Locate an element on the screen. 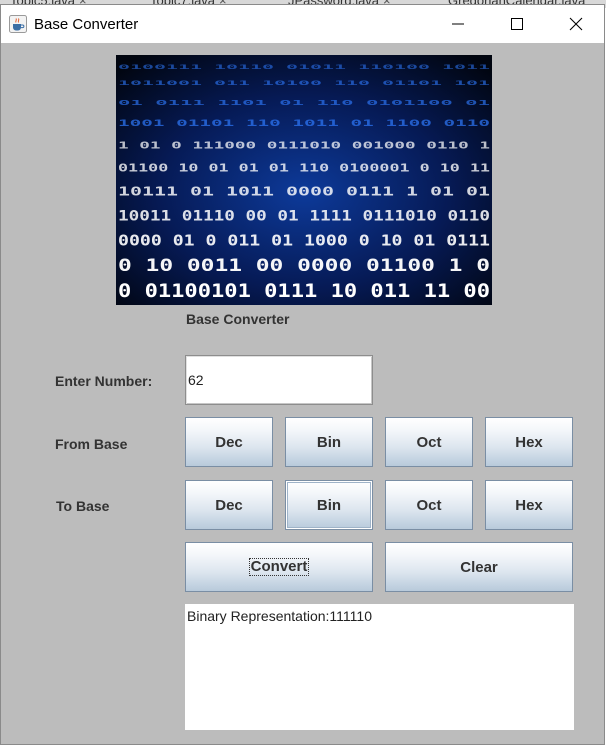 The width and height of the screenshot is (606, 746). binary-digits-row: 10111 01 1011 0000 0111 1 01 01 is located at coordinates (304, 191).